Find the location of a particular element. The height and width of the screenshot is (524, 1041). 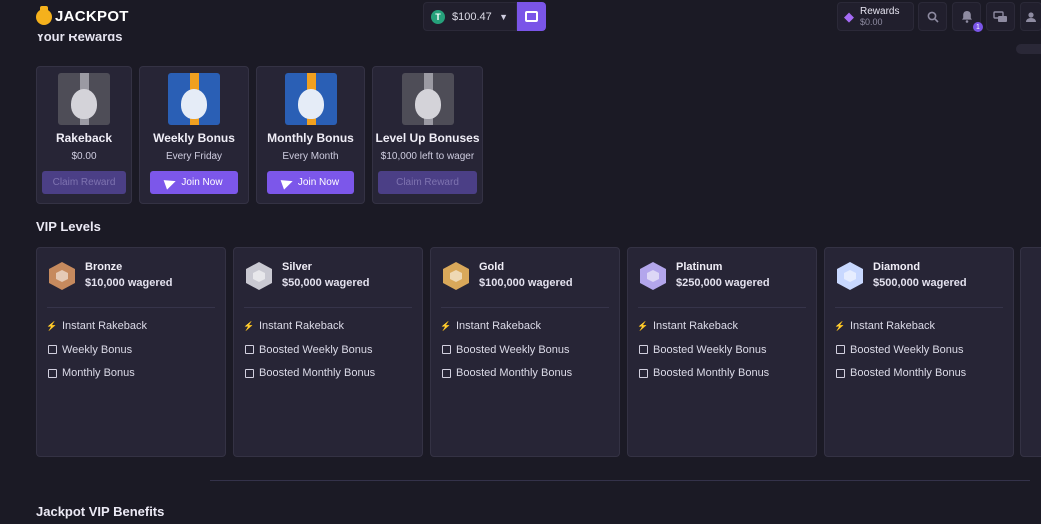

chat-button is located at coordinates (1000, 16).